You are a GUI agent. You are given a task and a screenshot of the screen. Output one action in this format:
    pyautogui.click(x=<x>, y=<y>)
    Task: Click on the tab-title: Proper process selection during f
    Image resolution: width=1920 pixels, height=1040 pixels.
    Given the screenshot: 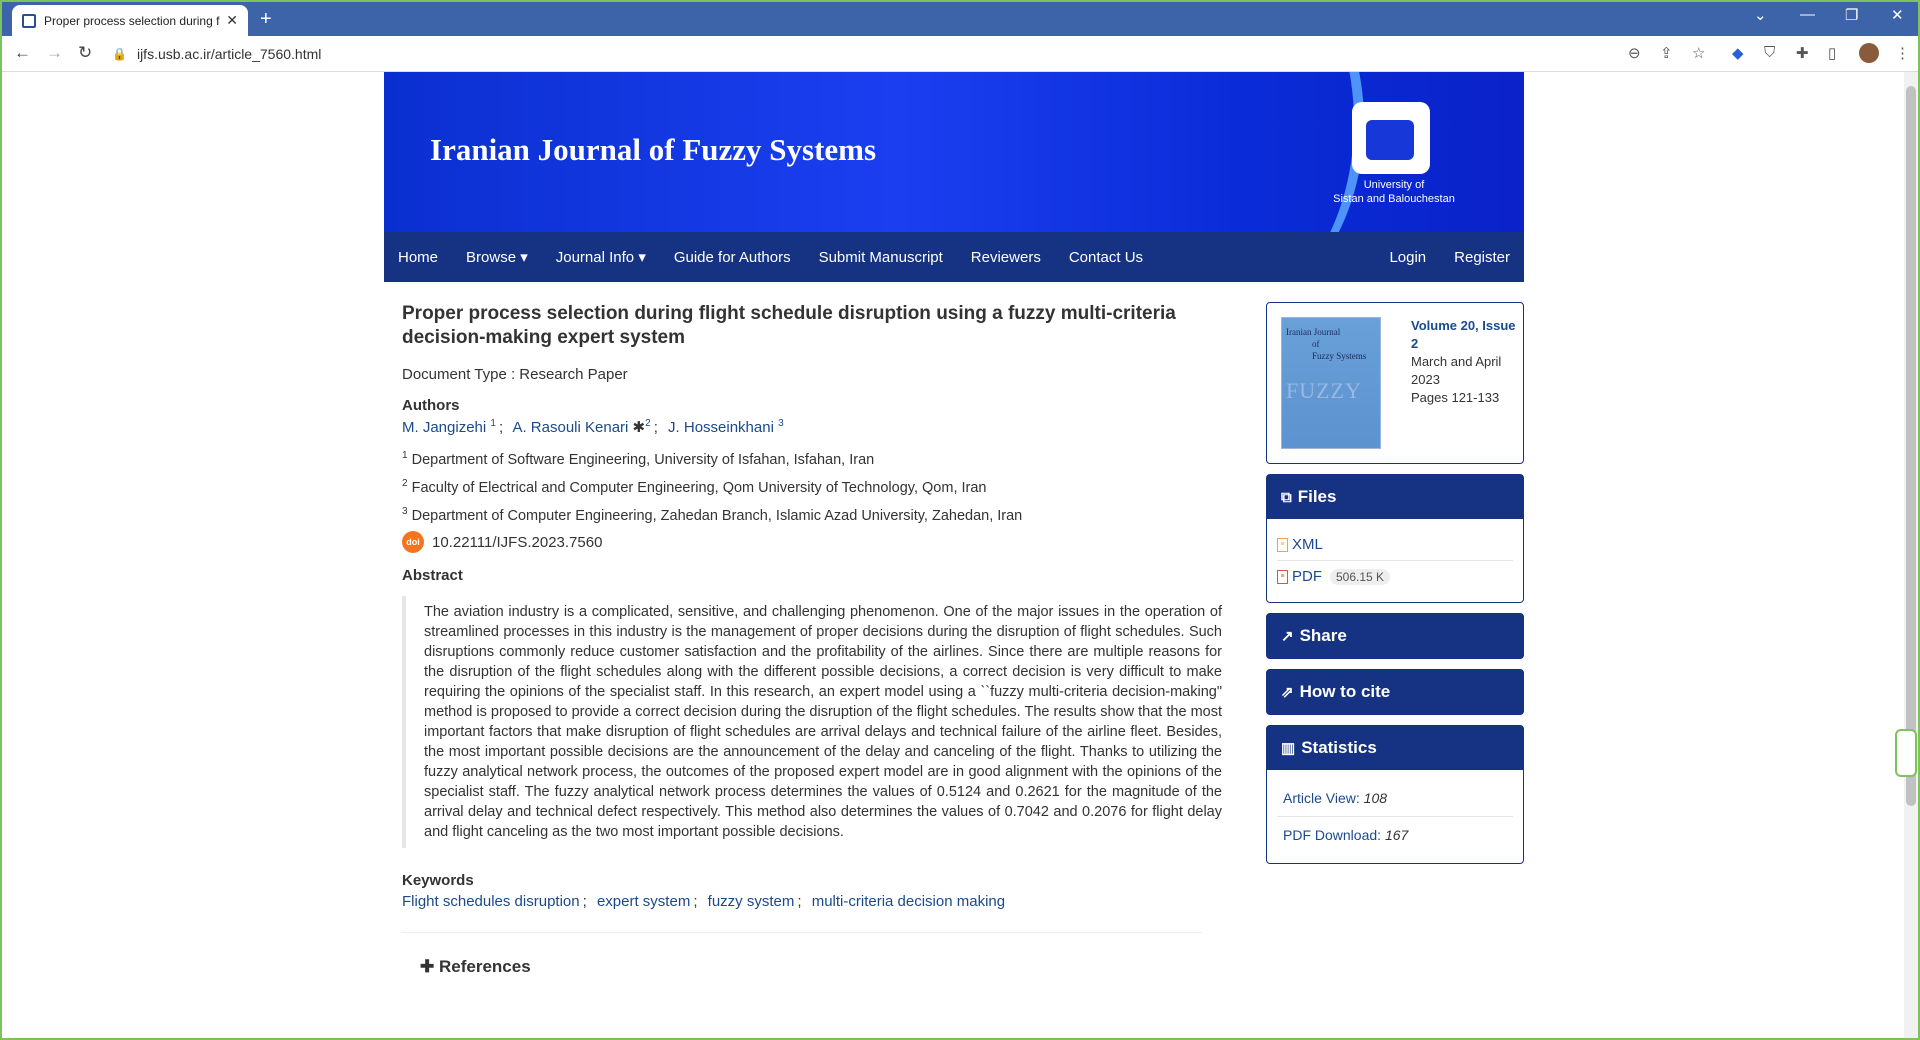 What is the action you would take?
    pyautogui.click(x=132, y=20)
    